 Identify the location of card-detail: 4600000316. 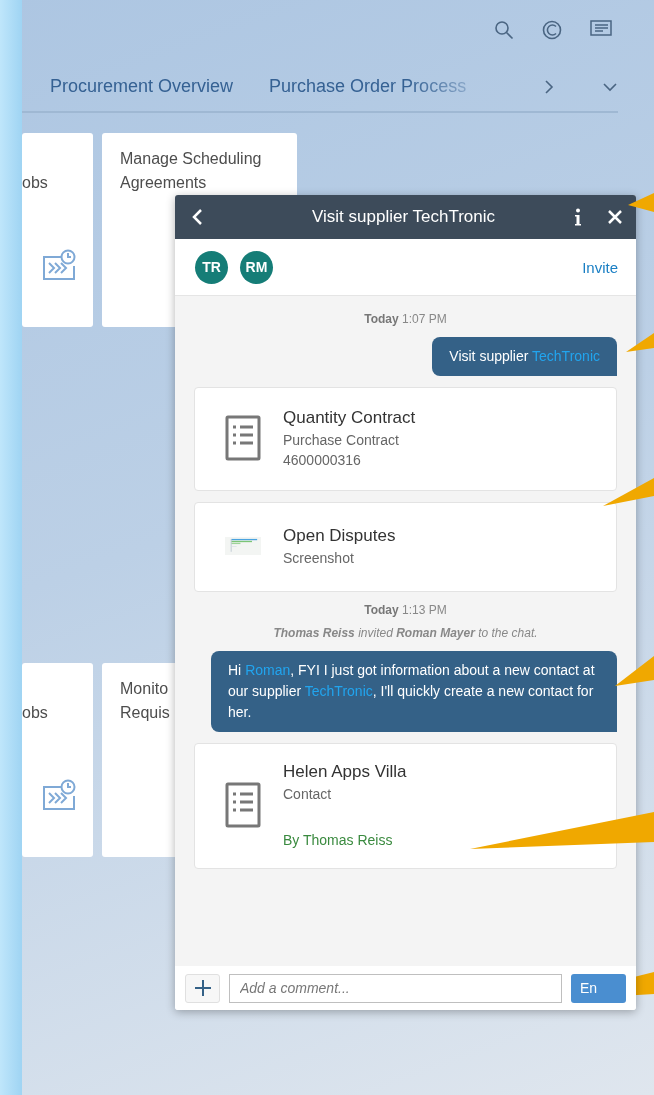
(322, 460).